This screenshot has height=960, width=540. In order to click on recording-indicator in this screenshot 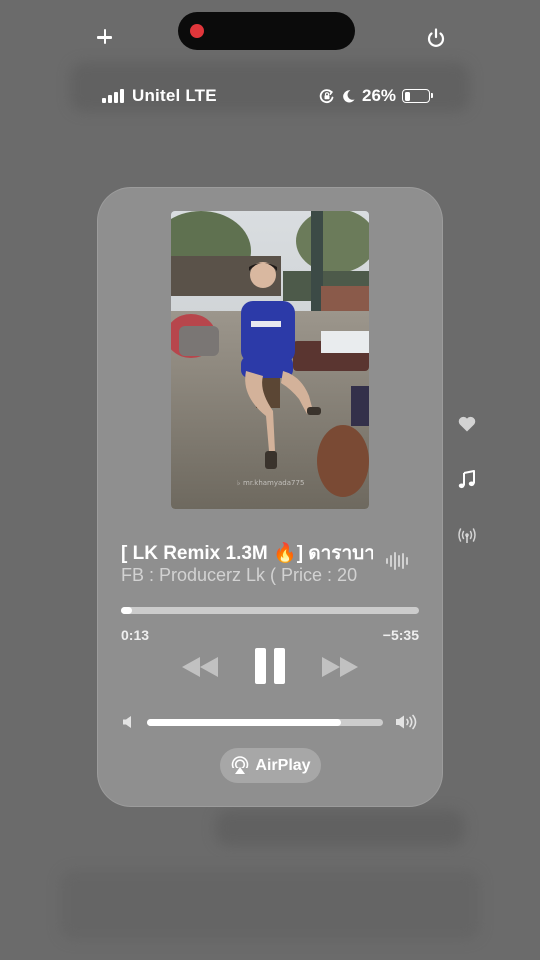, I will do `click(197, 31)`.